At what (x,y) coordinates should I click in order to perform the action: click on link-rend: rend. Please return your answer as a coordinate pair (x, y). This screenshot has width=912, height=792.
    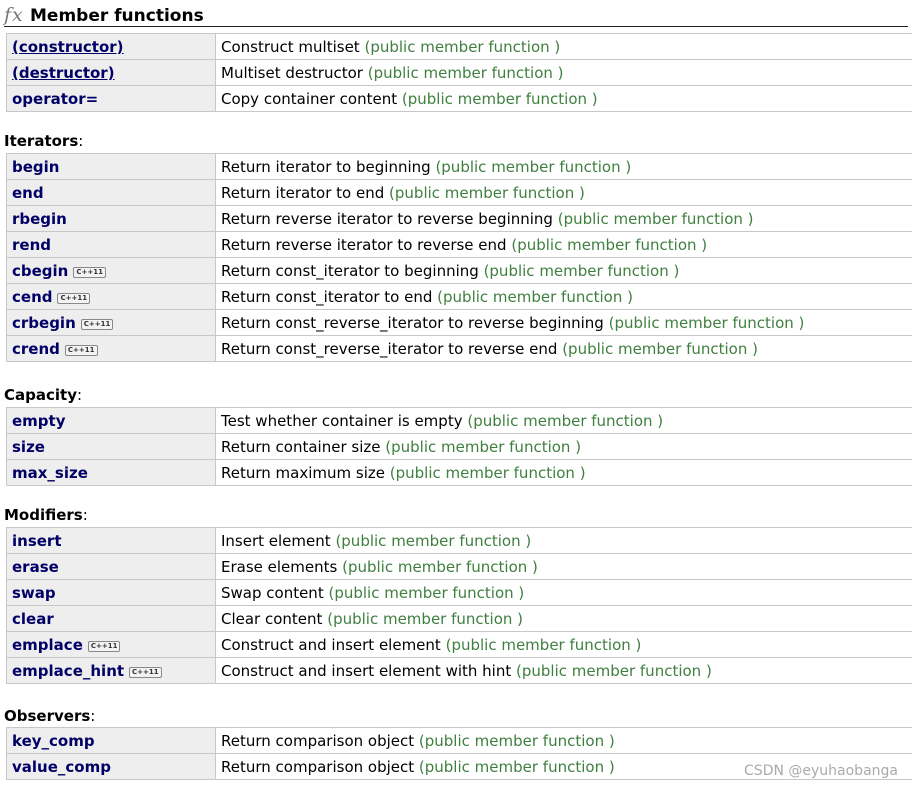
    Looking at the image, I should click on (31, 245).